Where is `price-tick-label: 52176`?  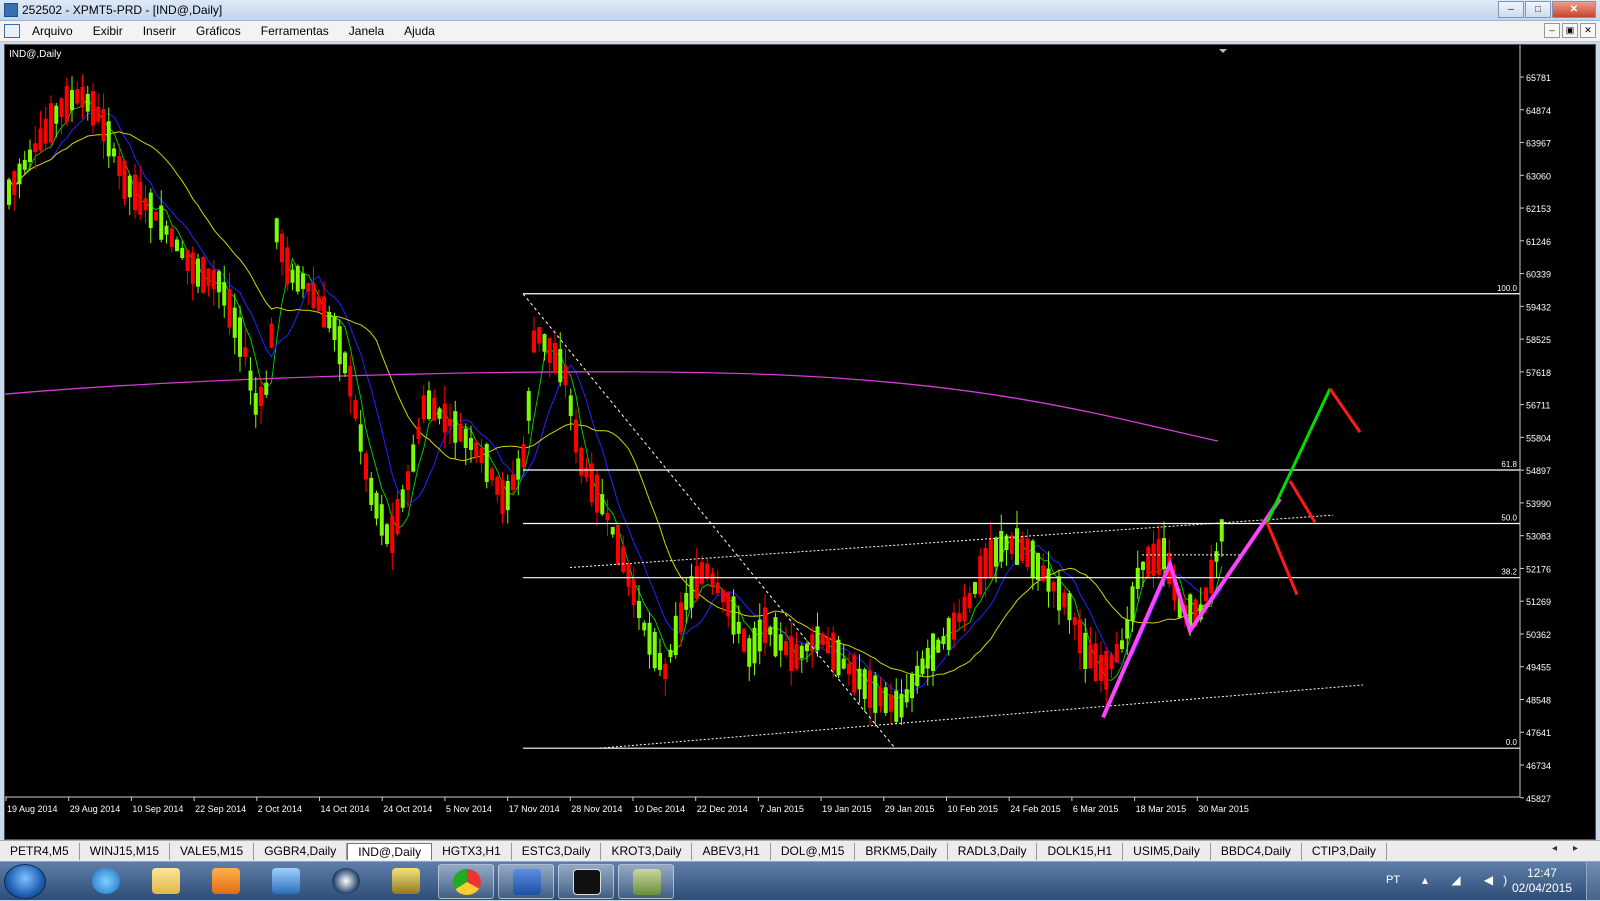
price-tick-label: 52176 is located at coordinates (1538, 569).